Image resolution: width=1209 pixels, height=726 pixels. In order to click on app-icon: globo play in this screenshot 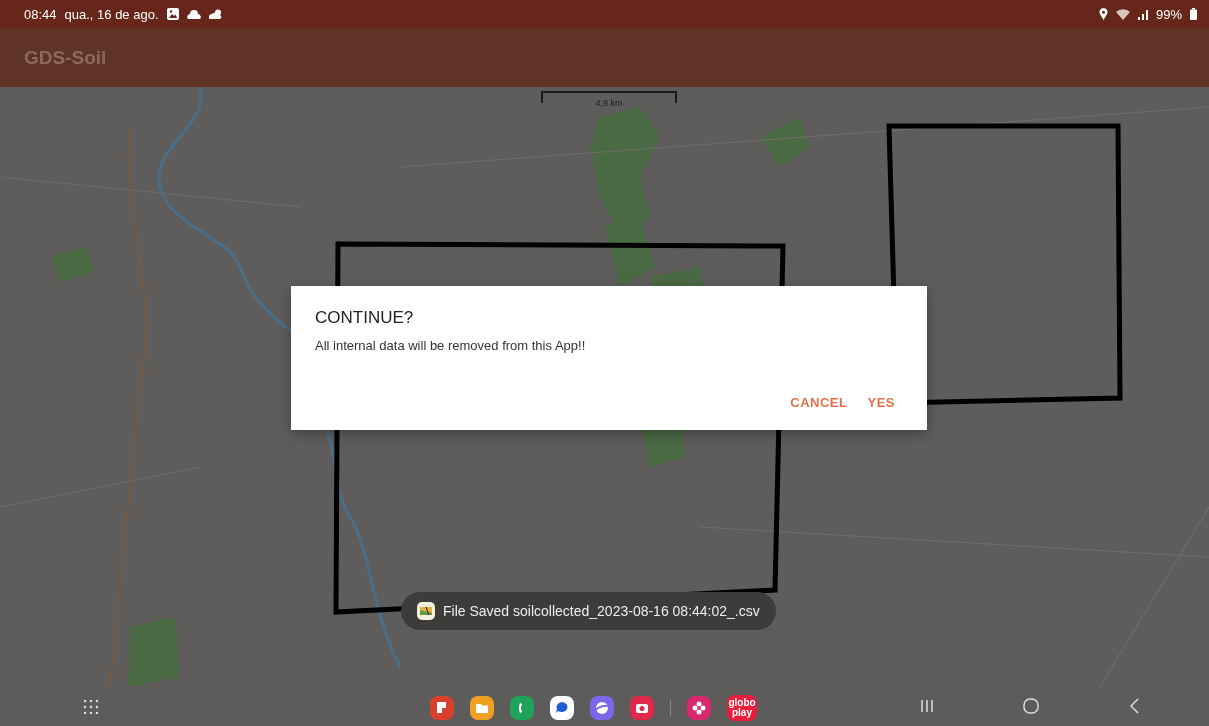, I will do `click(742, 708)`.